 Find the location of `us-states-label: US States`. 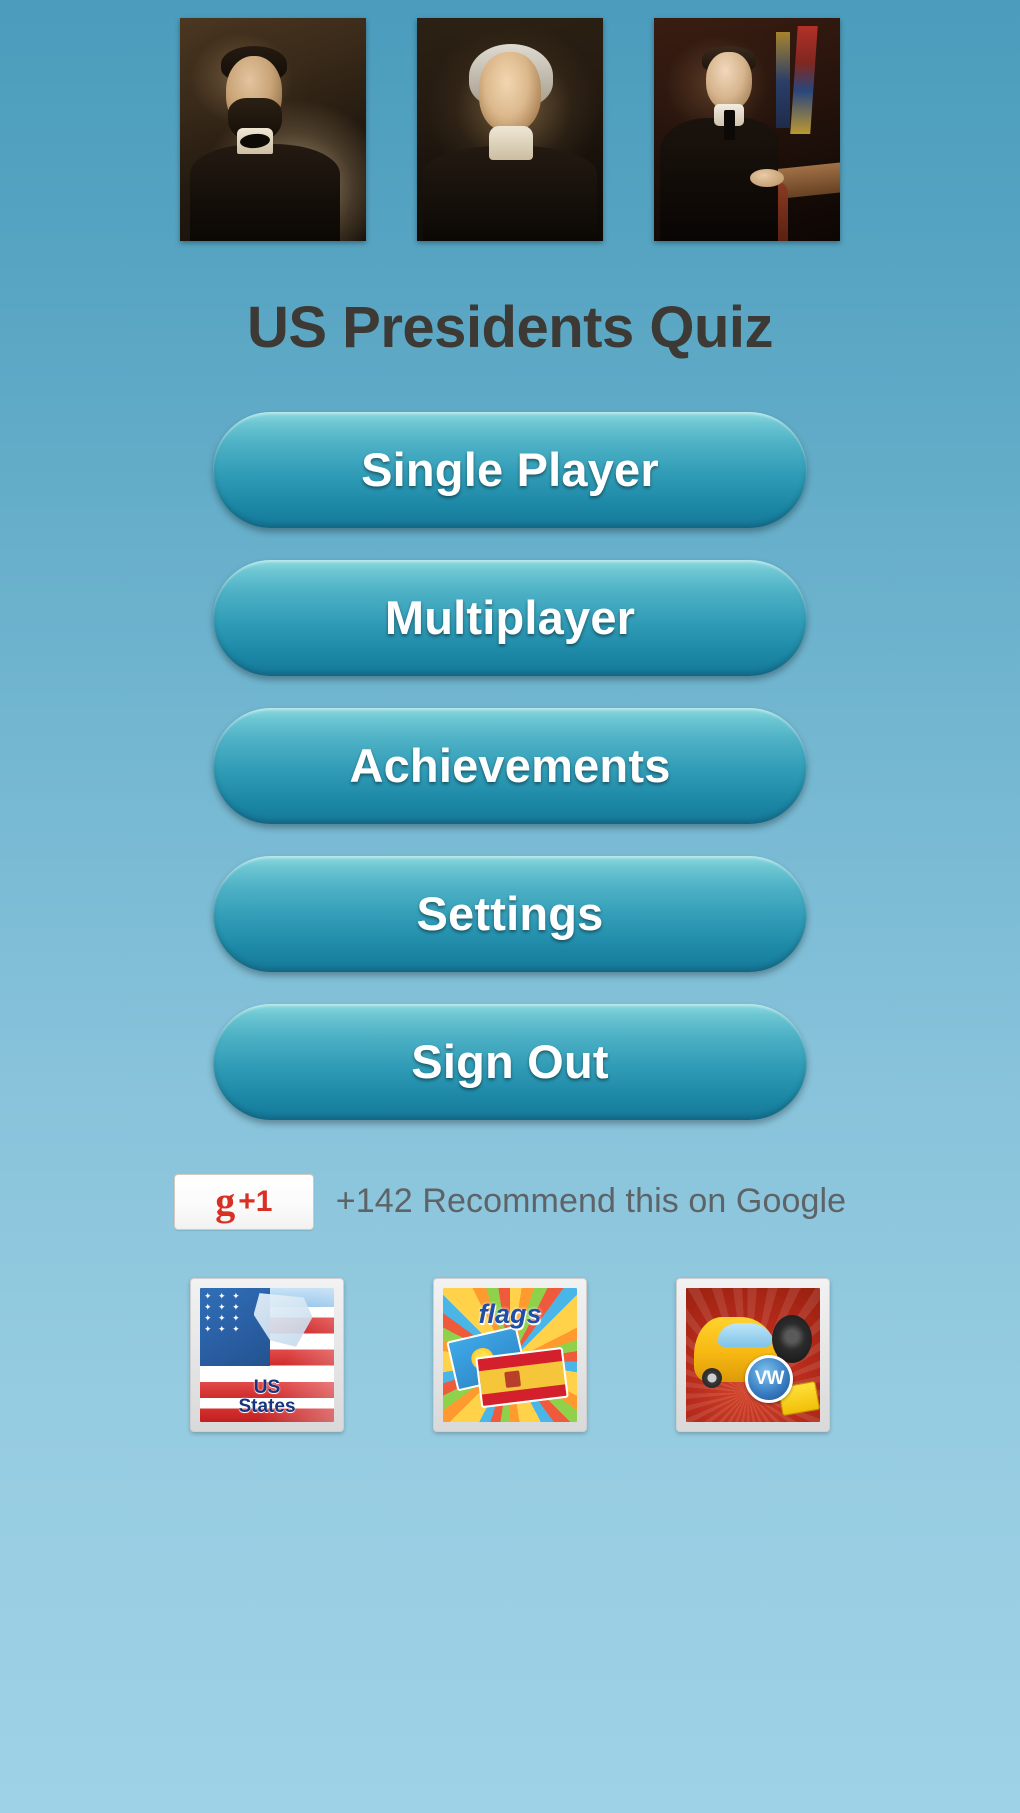

us-states-label: US States is located at coordinates (267, 1397).